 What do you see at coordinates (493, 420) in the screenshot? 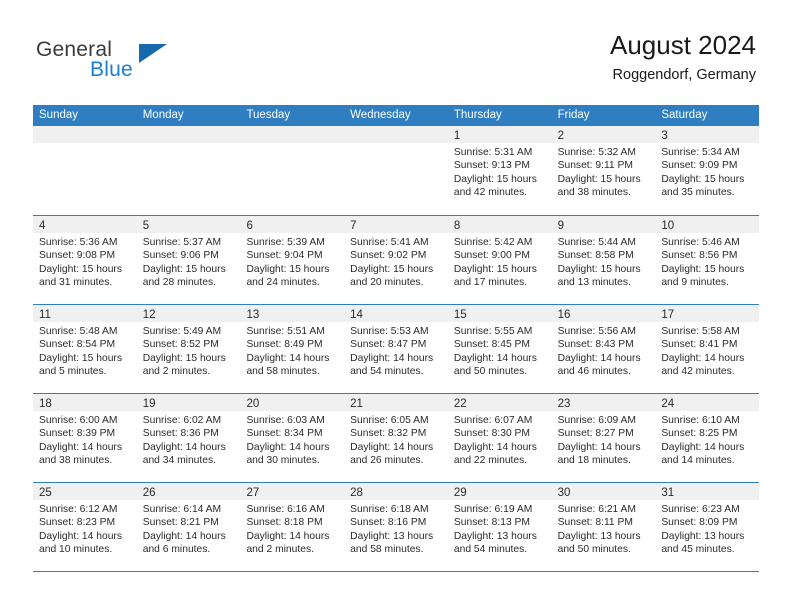
I see `sunrise-time: Sunrise: 6:07 AM` at bounding box center [493, 420].